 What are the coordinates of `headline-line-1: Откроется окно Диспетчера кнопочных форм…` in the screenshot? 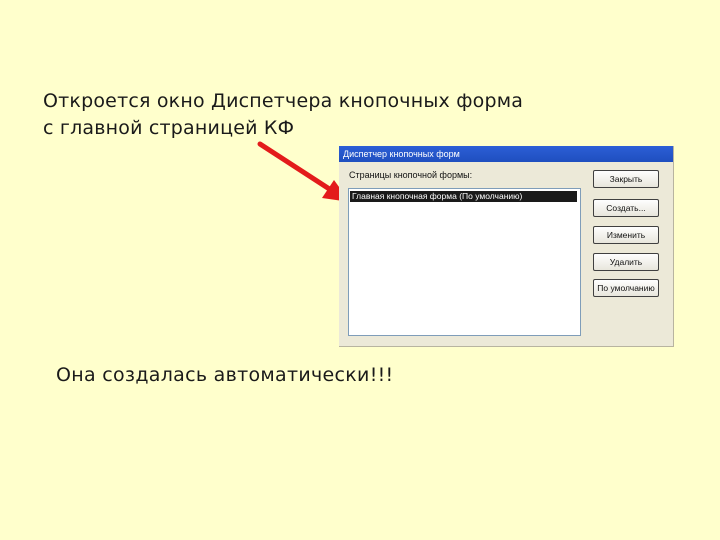 It's located at (283, 101).